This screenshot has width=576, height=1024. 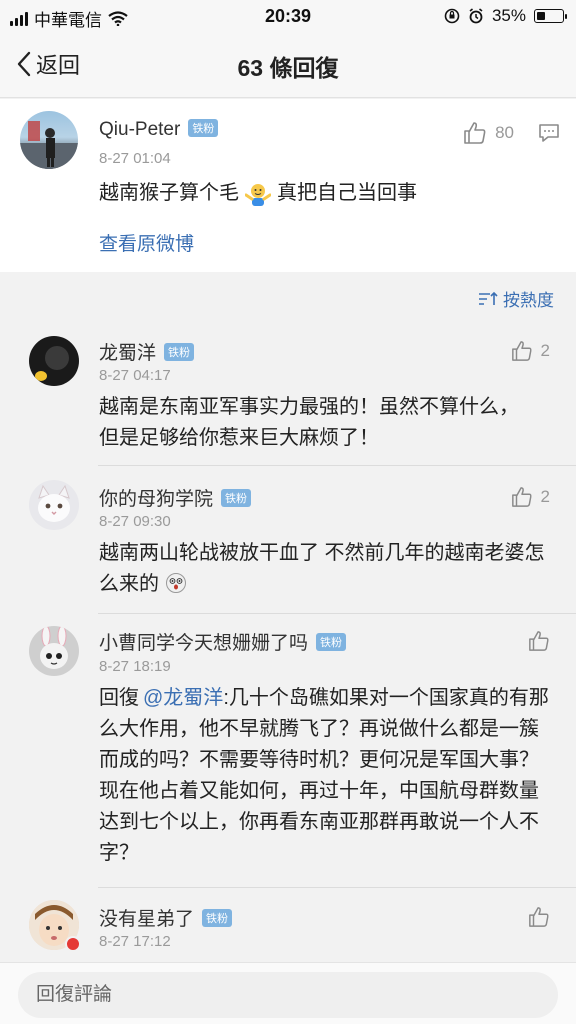 I want to click on red-badge-icon, so click(x=73, y=944).